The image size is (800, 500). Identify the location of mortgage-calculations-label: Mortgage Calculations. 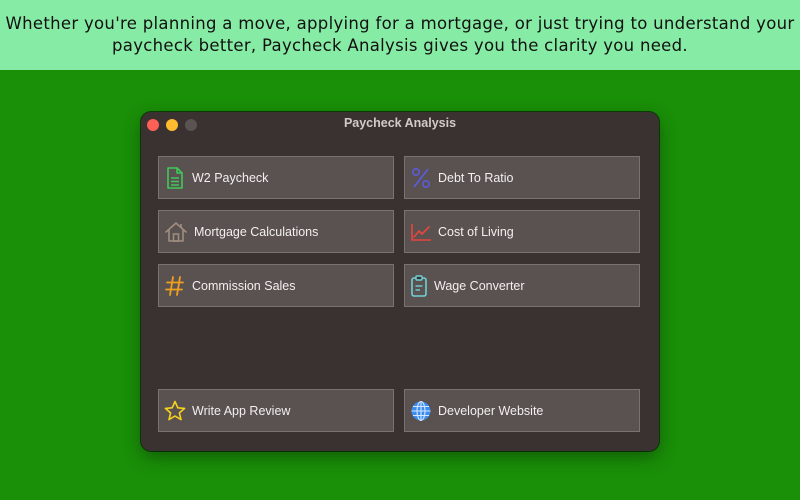
(256, 231).